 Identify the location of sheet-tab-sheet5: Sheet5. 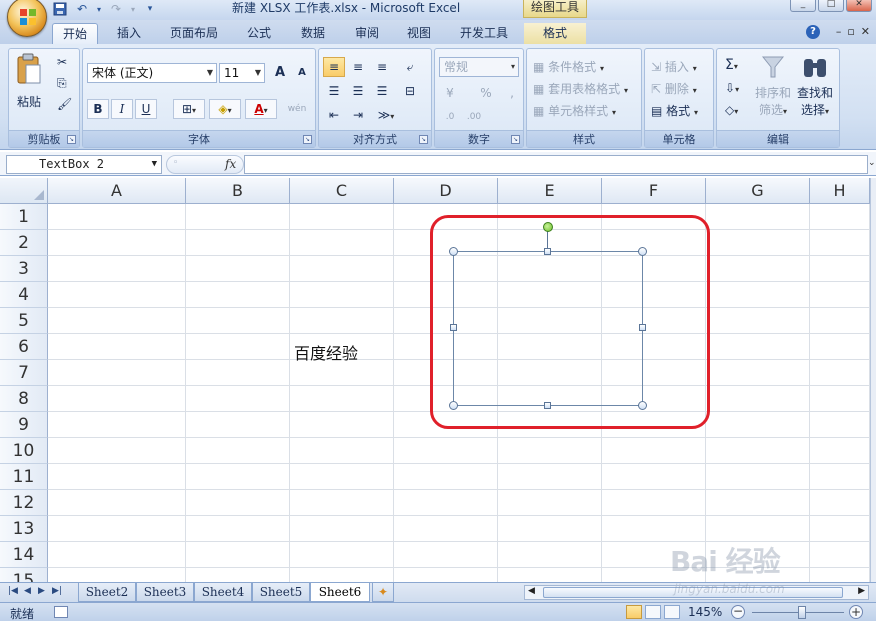
(281, 592).